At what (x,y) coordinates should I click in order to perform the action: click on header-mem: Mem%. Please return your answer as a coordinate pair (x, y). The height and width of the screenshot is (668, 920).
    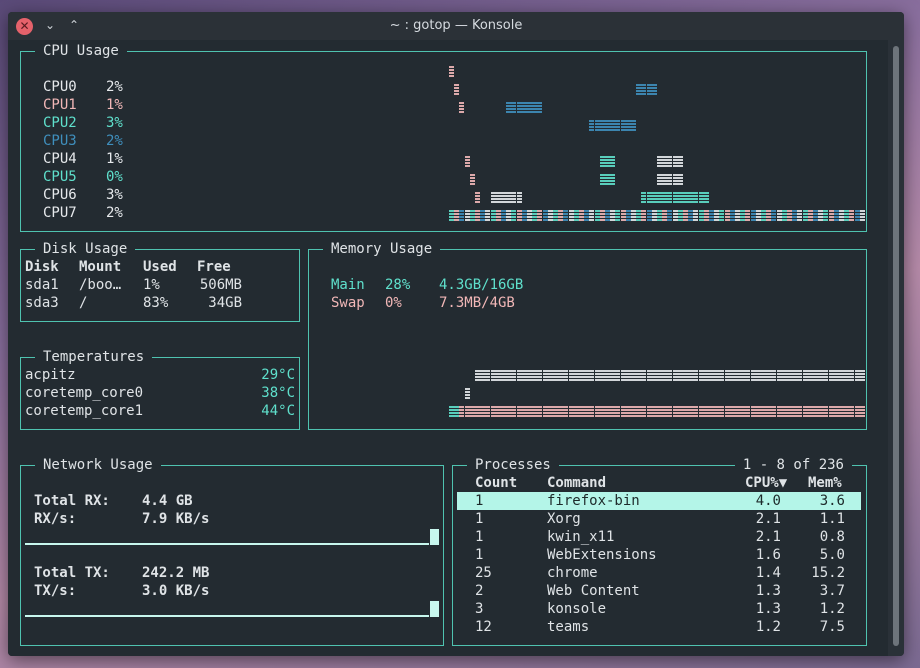
    Looking at the image, I should click on (825, 483).